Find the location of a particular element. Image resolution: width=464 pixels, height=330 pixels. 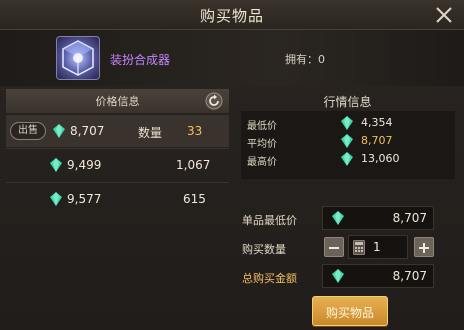

quantity-input: 1 is located at coordinates (378, 247).